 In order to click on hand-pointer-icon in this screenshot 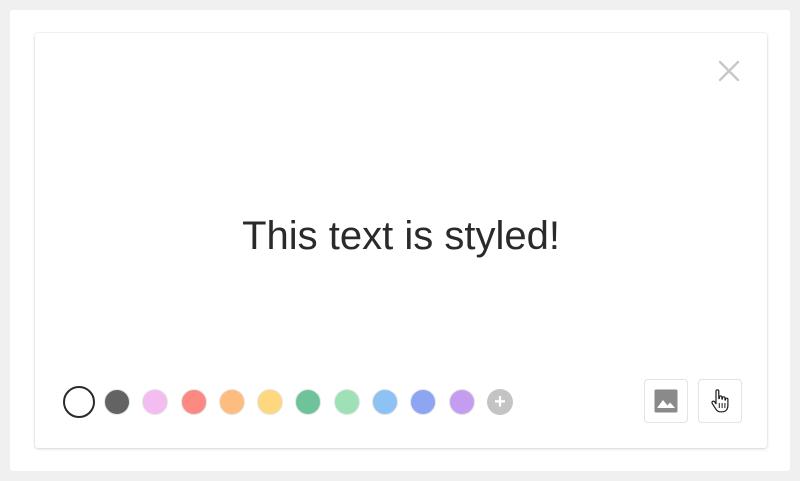, I will do `click(720, 401)`.